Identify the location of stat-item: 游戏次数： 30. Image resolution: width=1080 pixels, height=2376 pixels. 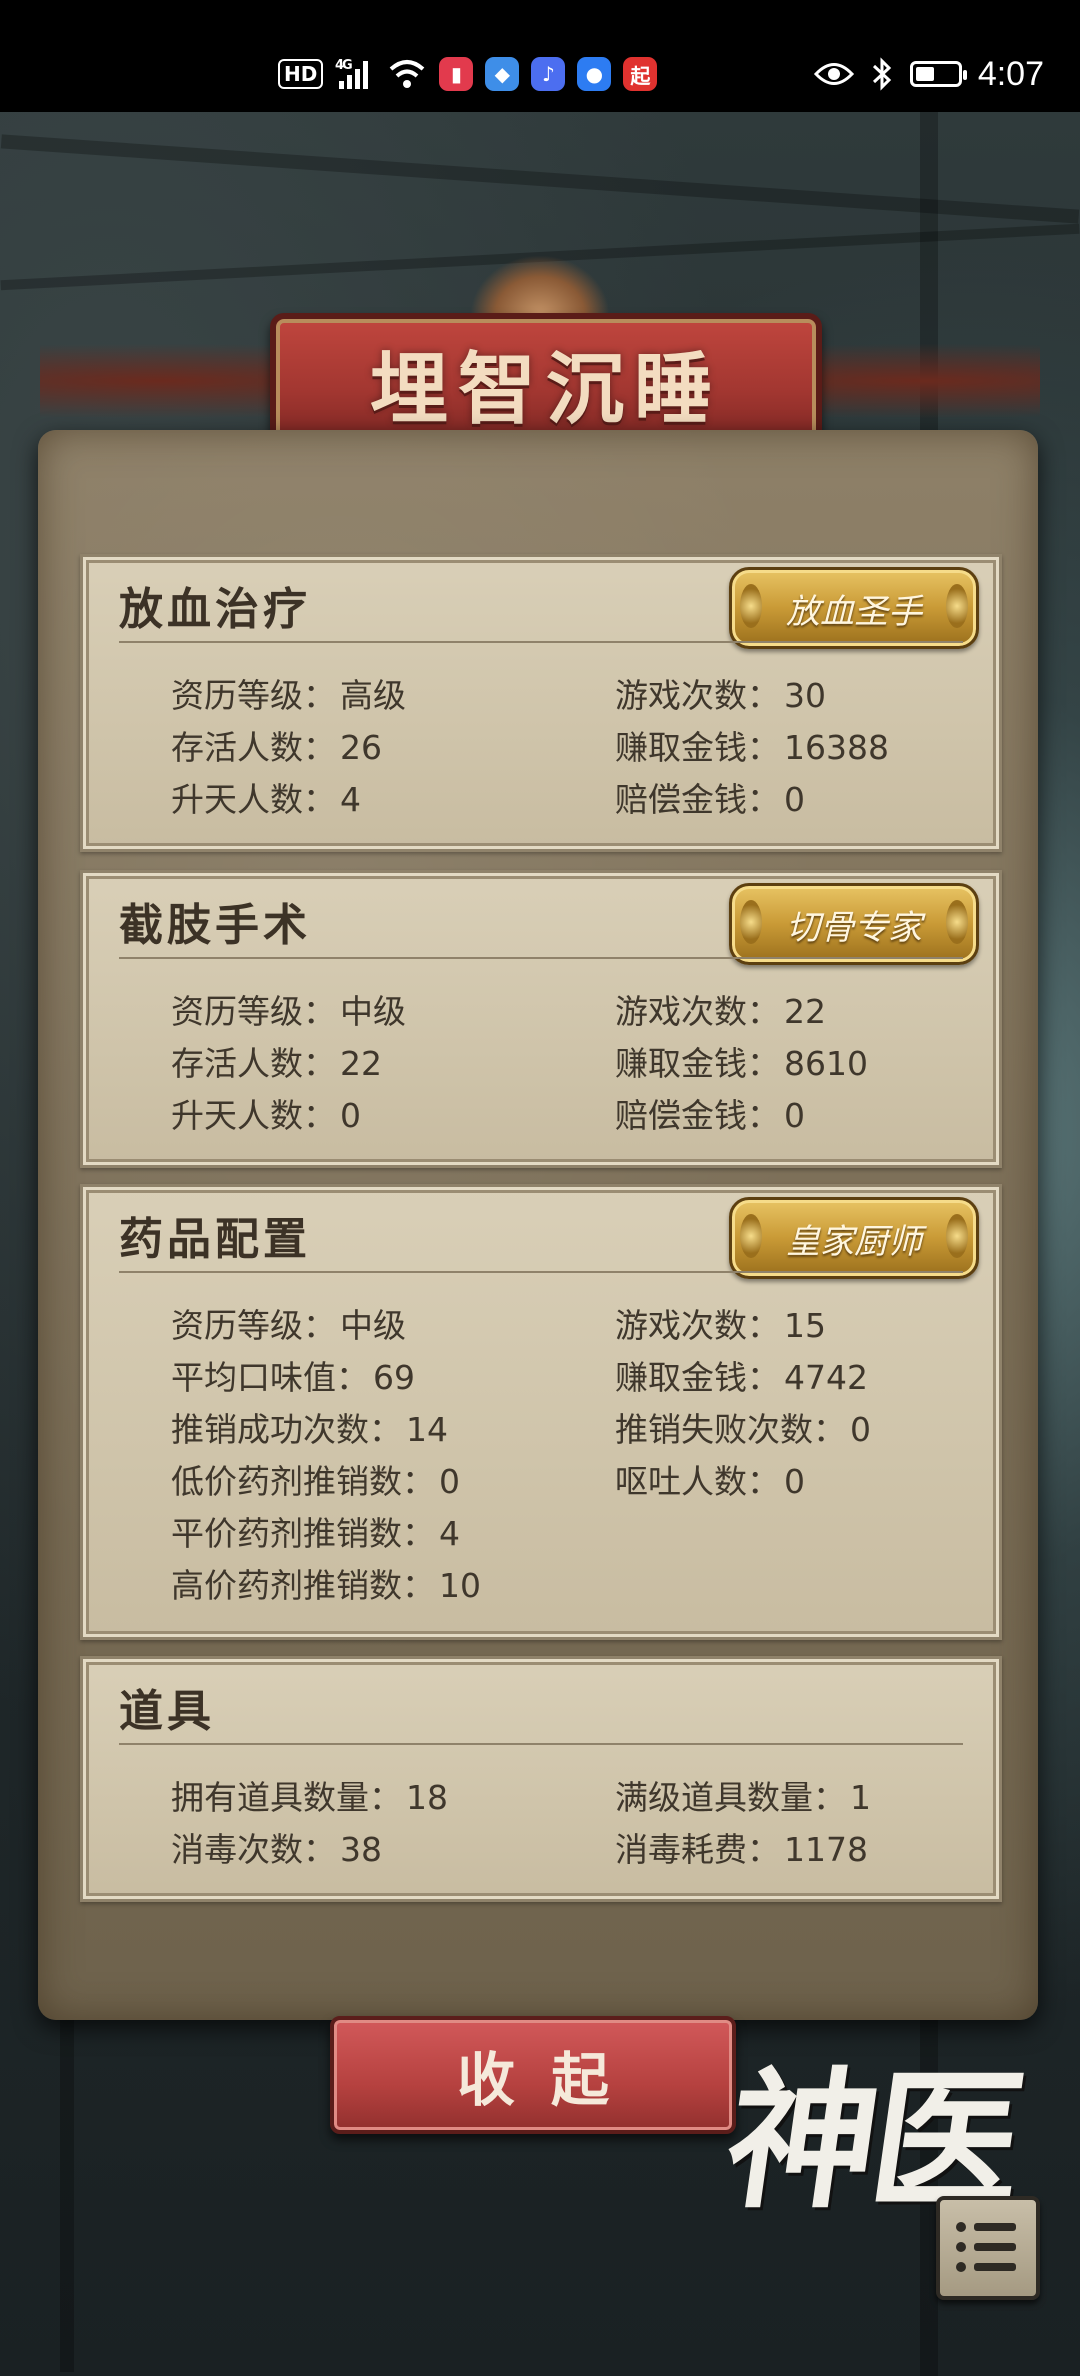
(720, 693).